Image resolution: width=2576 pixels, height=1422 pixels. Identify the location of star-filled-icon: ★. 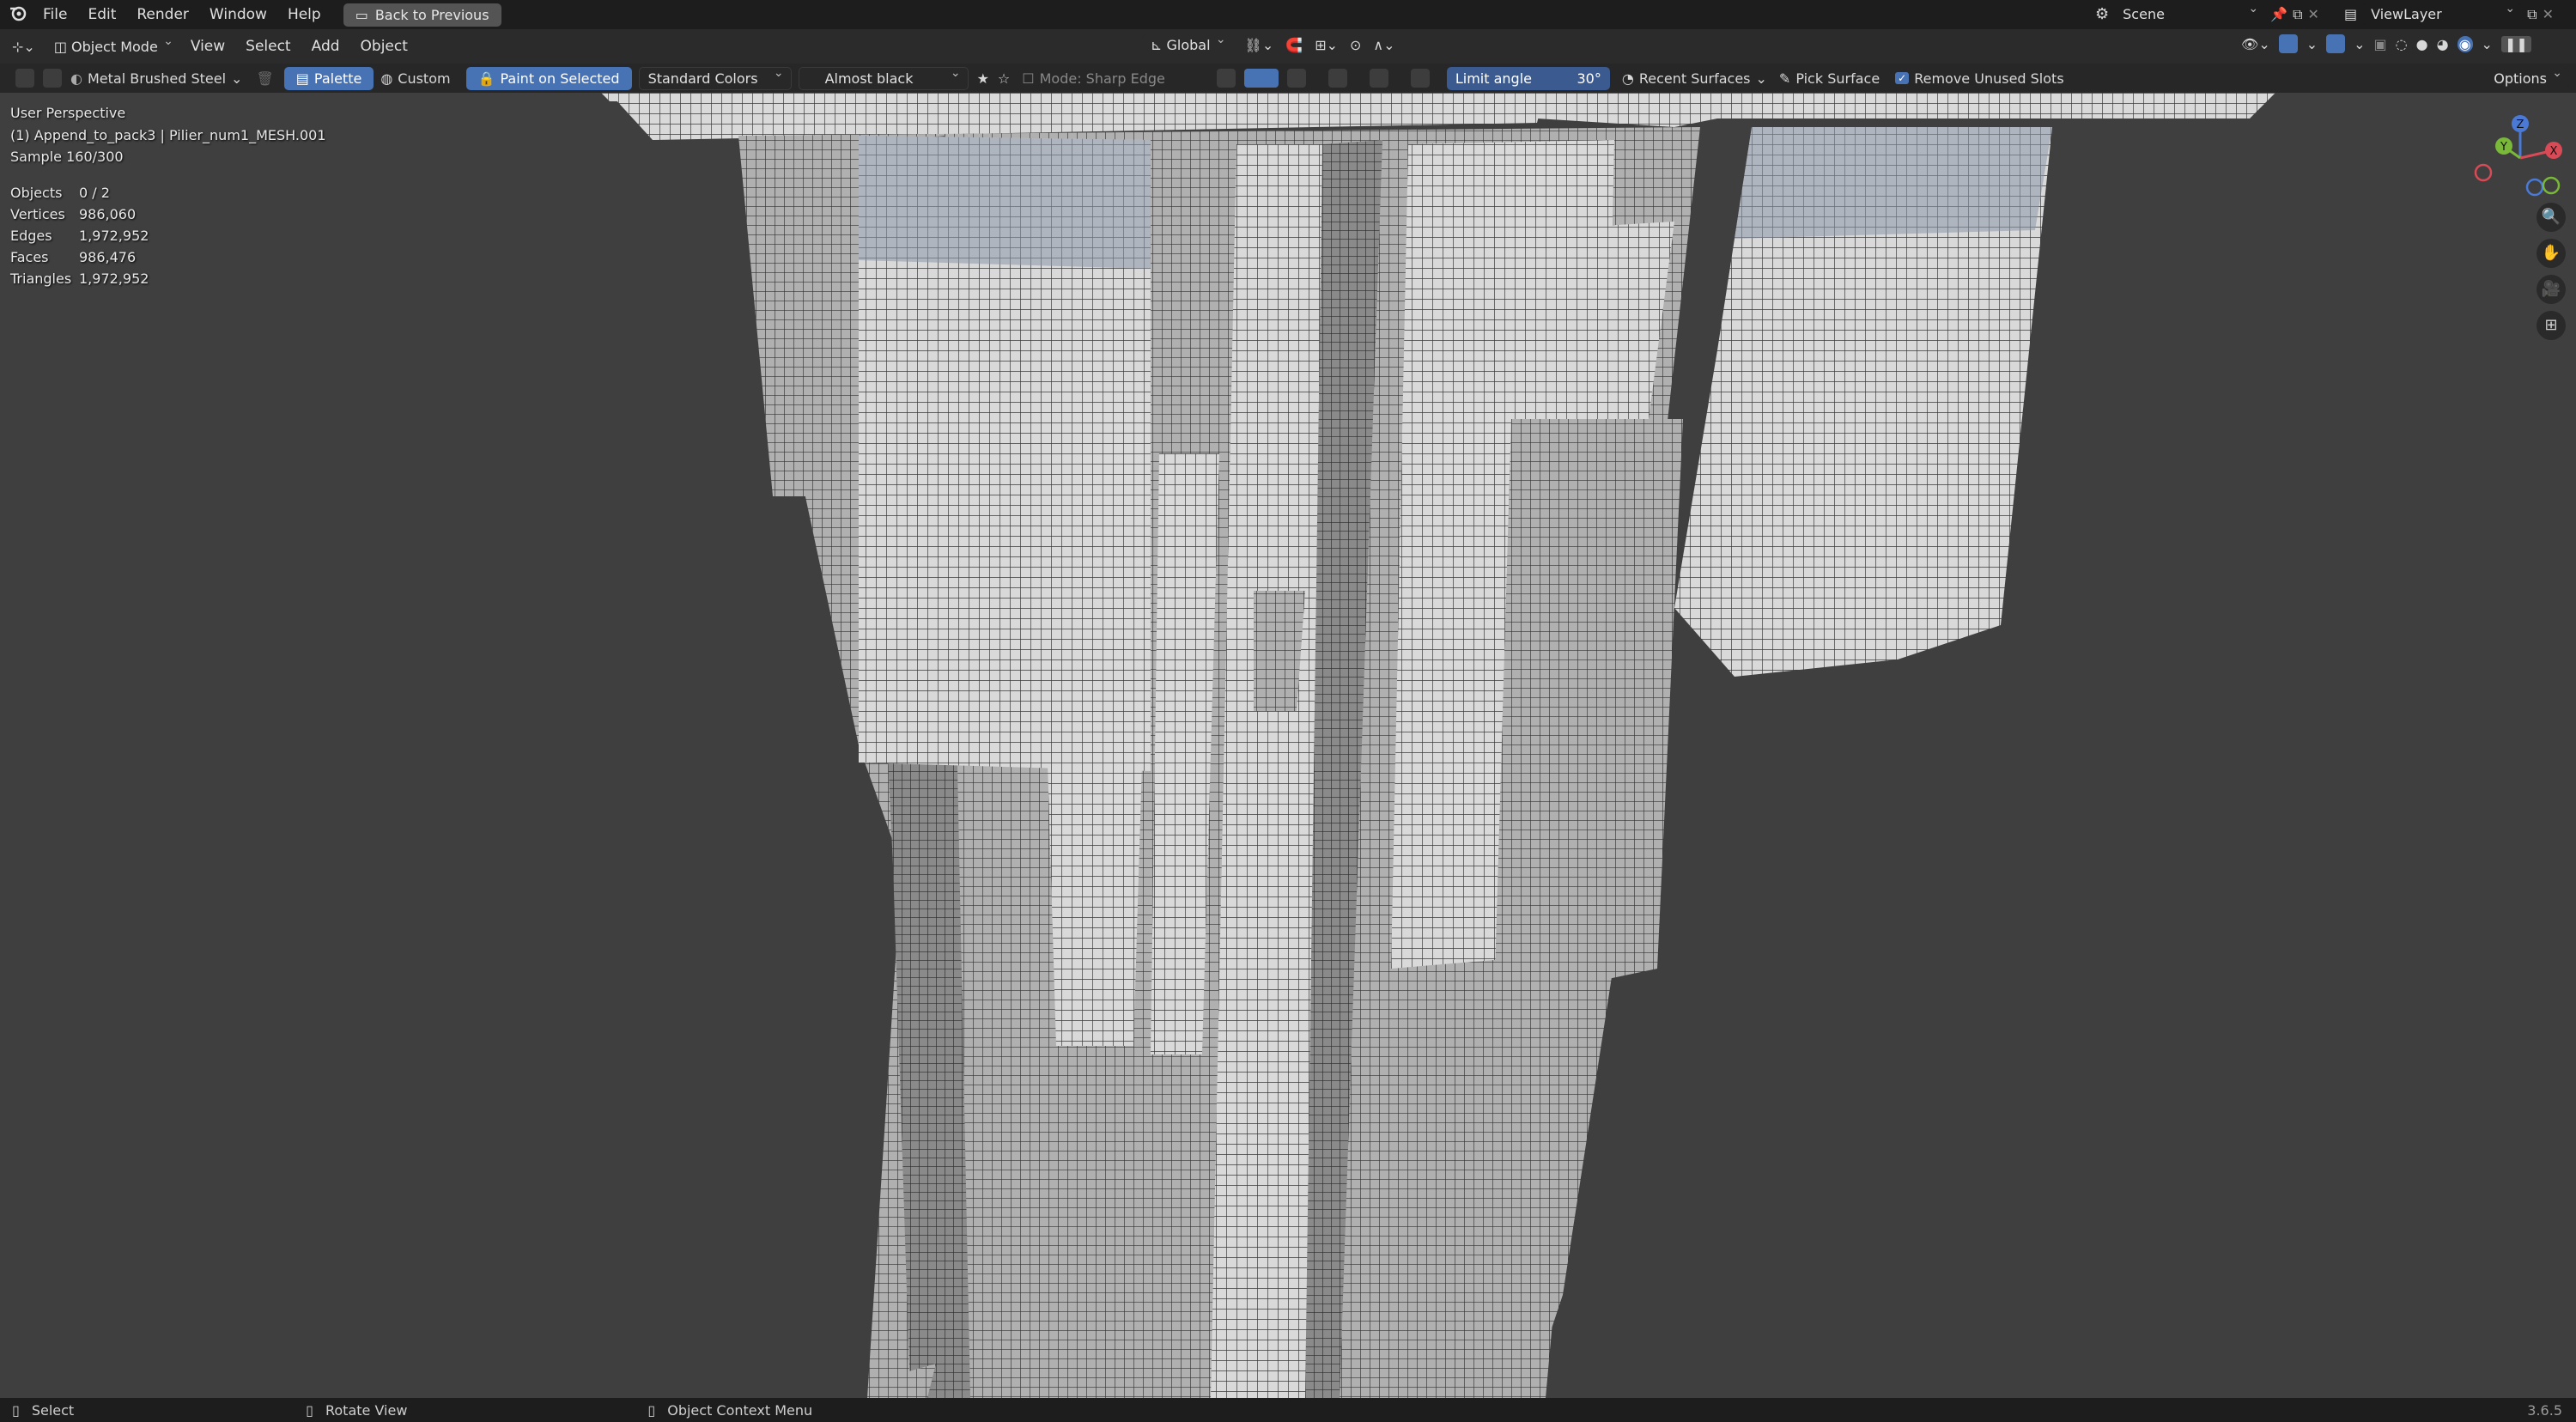
(983, 78).